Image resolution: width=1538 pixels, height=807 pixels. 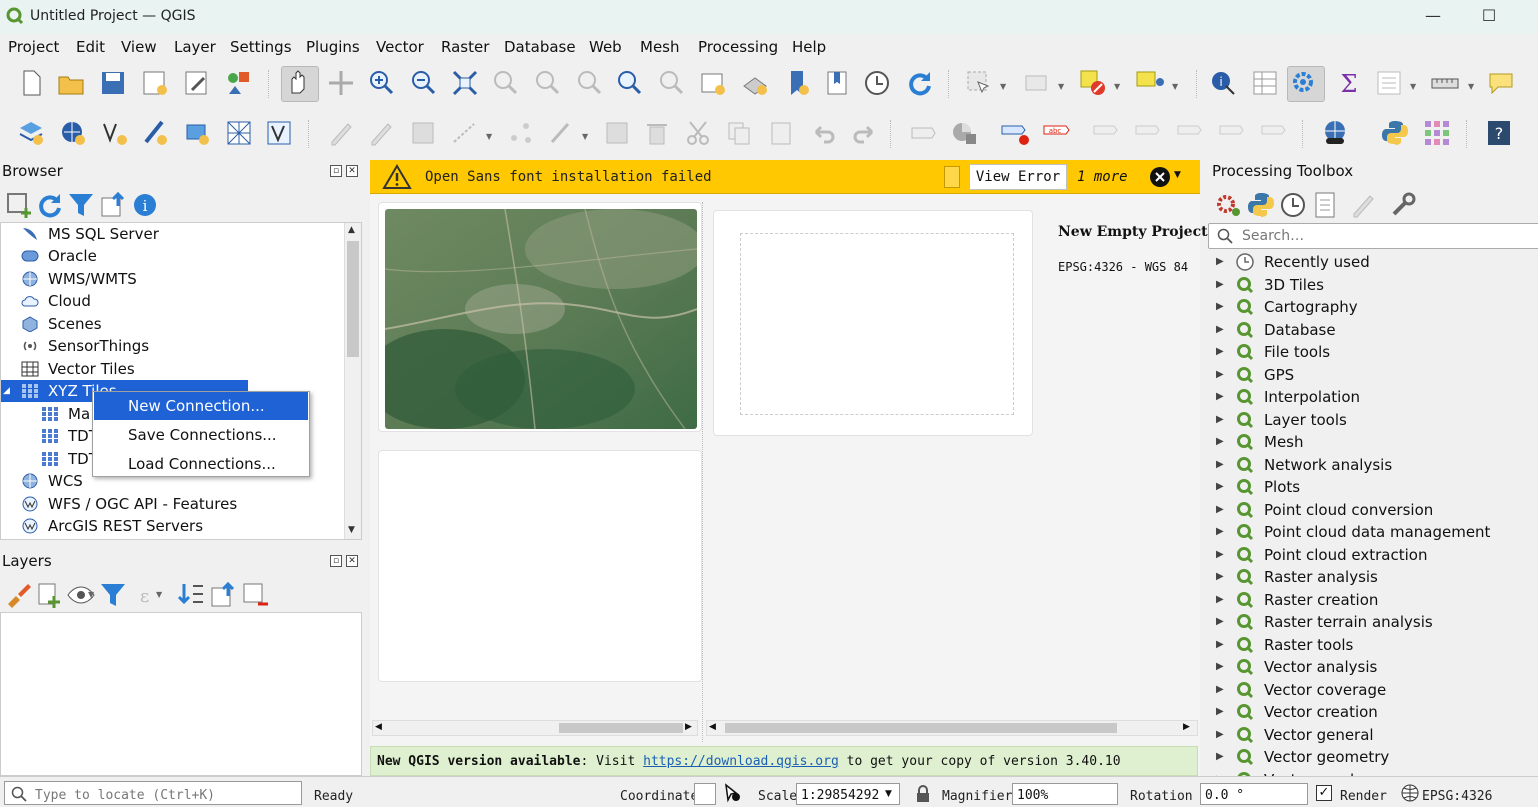 I want to click on options-wrench-icon, so click(x=1402, y=203).